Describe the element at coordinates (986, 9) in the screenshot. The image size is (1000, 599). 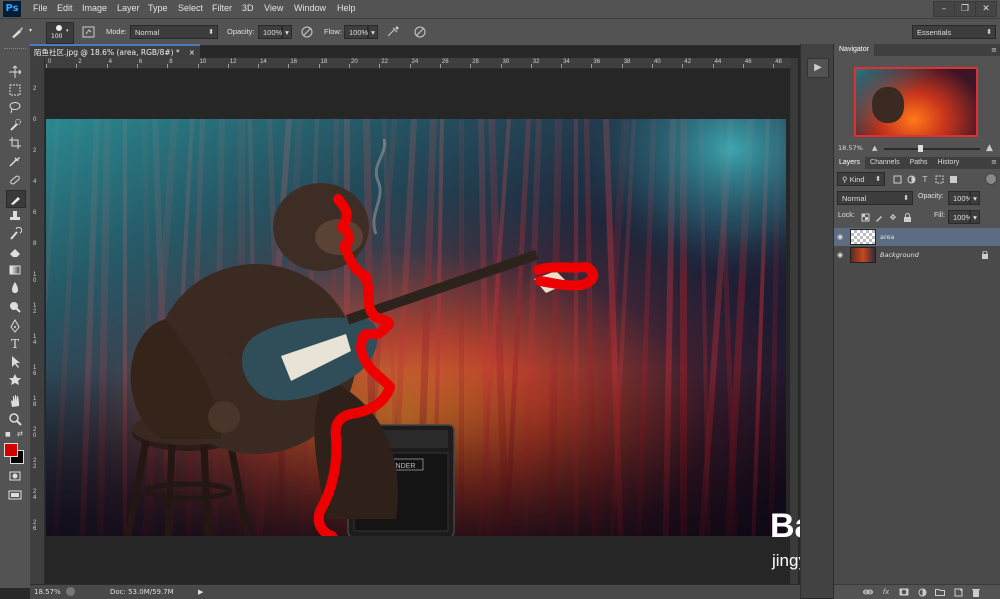
I see `close-window-button: ✕` at that location.